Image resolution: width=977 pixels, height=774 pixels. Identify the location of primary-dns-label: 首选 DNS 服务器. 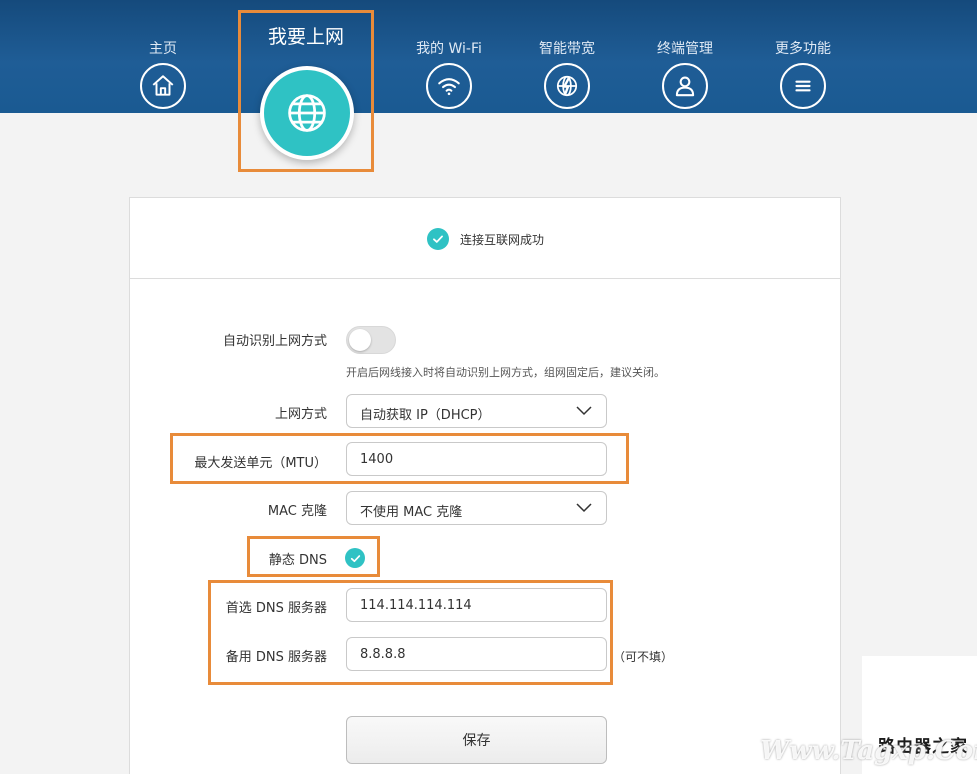
(276, 608).